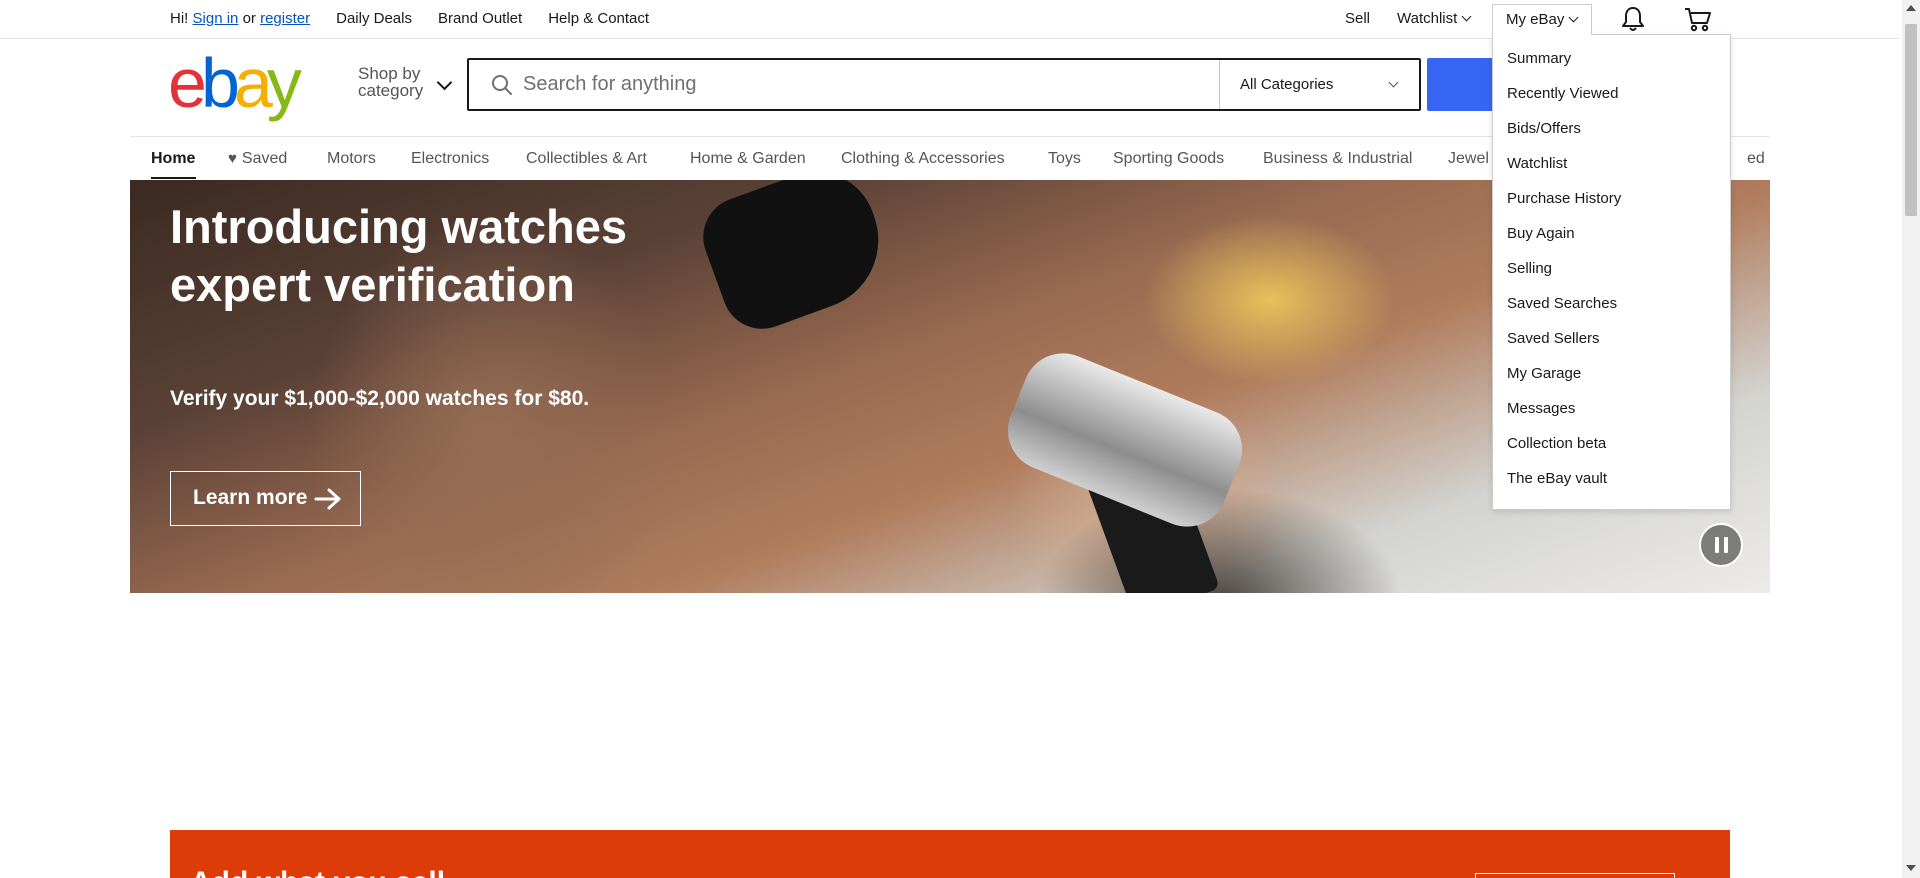  Describe the element at coordinates (1611, 381) in the screenshot. I see `menu-item-my-garage: My Garage` at that location.